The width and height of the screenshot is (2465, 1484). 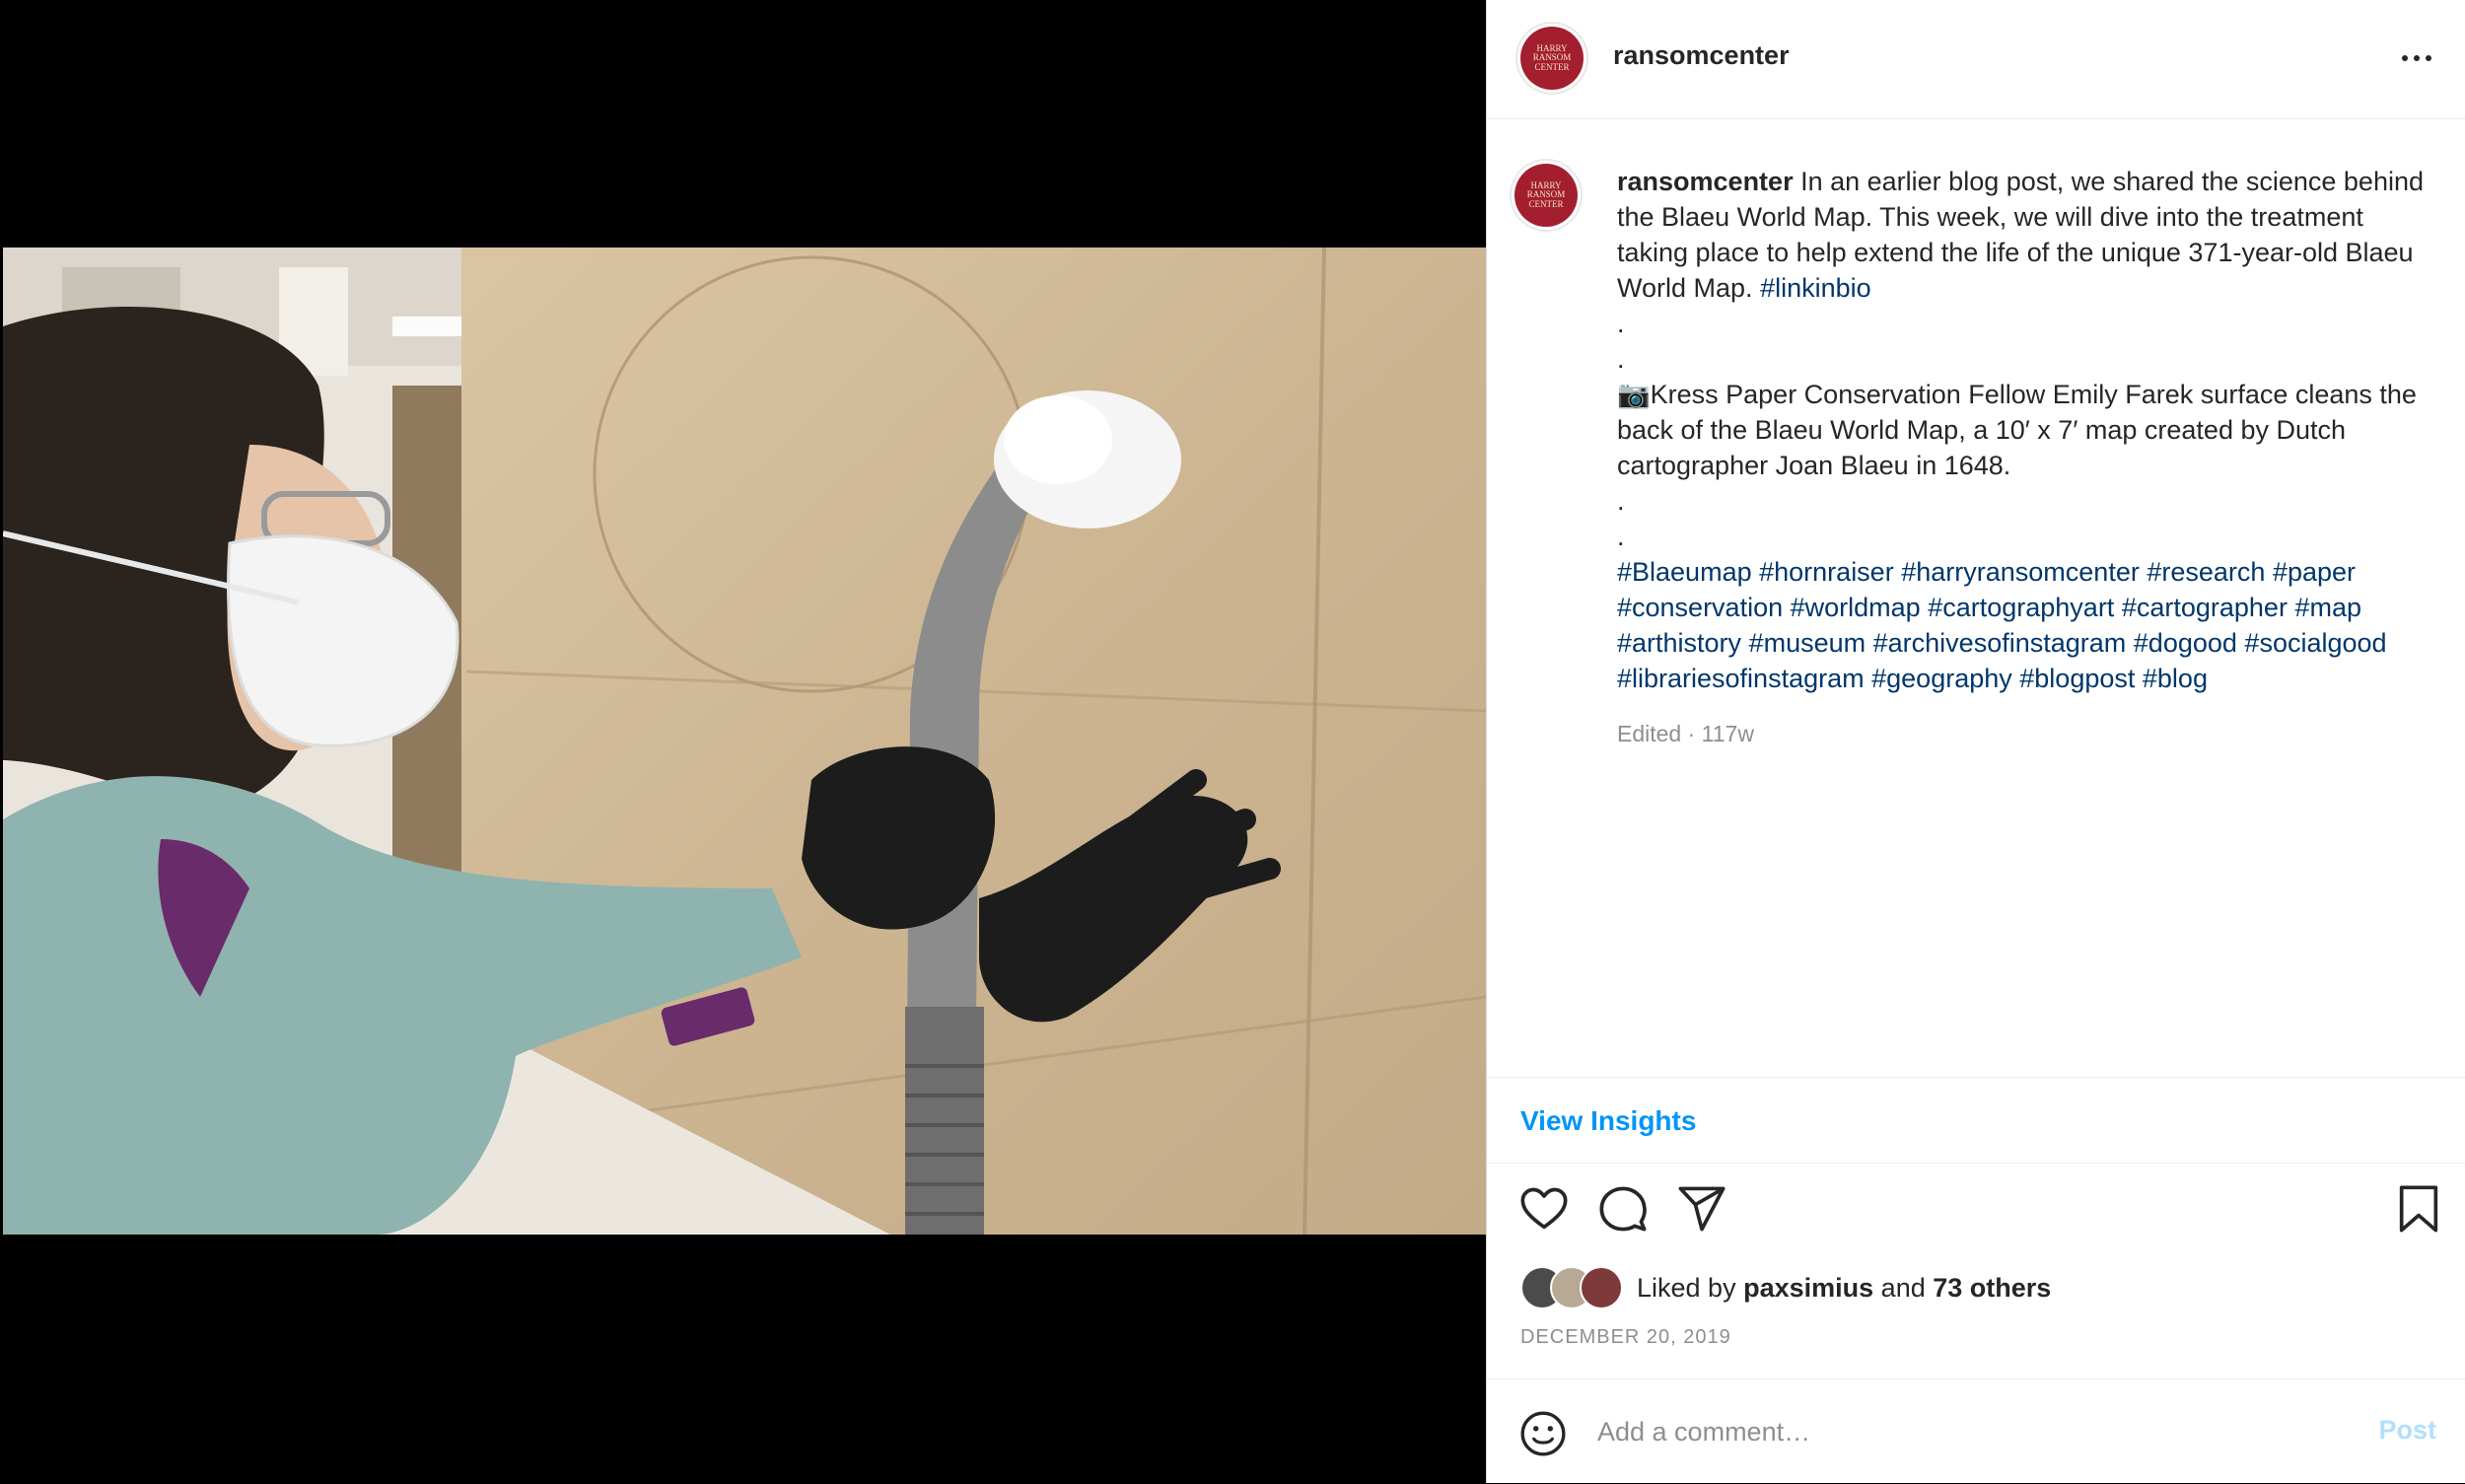 I want to click on comment-bar: Post, so click(x=1976, y=1431).